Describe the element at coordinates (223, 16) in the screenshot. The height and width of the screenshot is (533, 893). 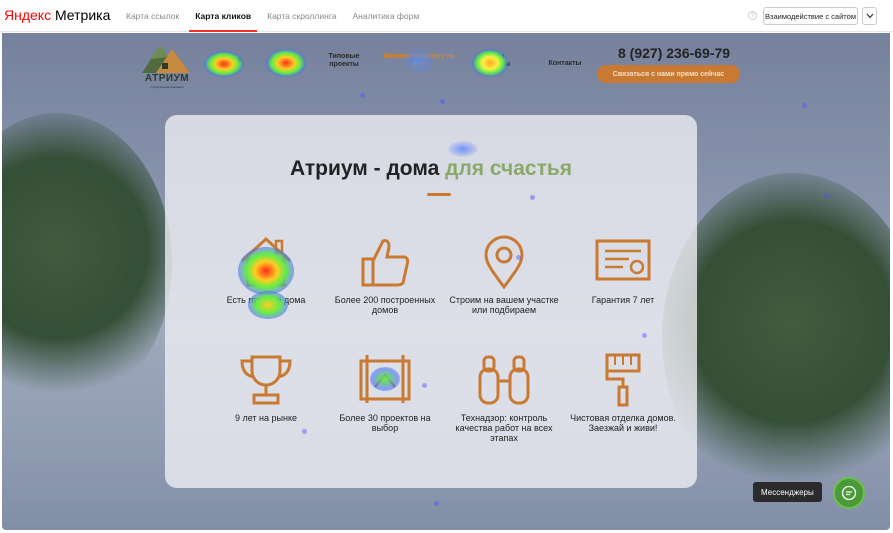
I see `tab-click-map: Карта кликов` at that location.